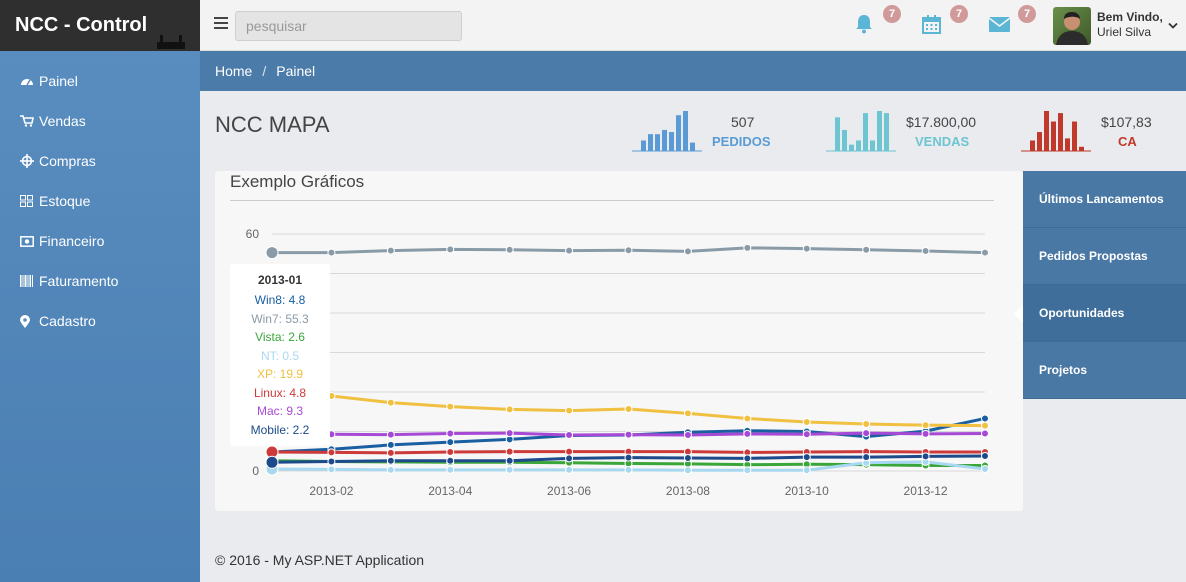 The width and height of the screenshot is (1186, 582). Describe the element at coordinates (280, 374) in the screenshot. I see `tooltip-row: XP: 19.9` at that location.